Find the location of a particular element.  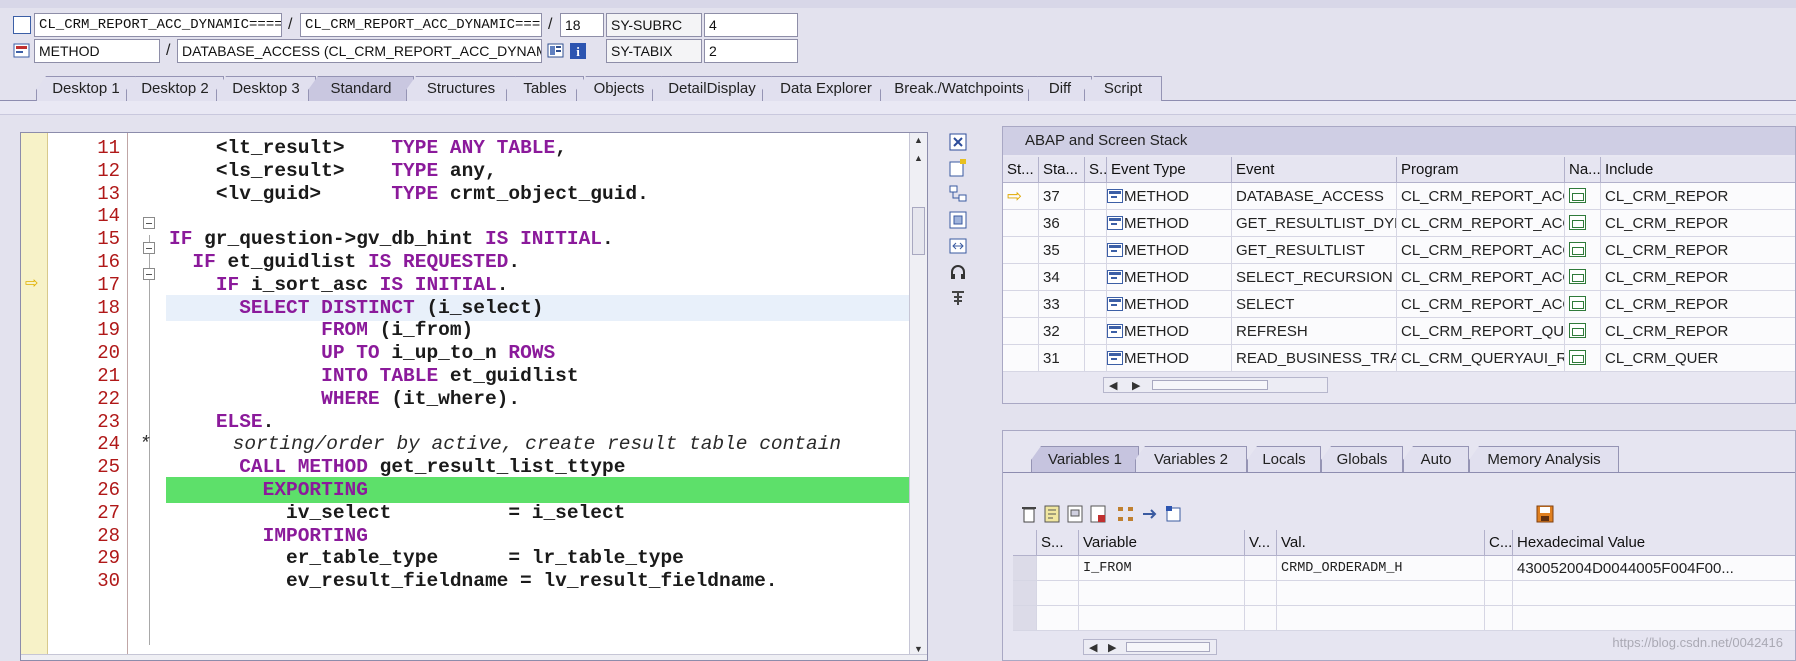

close-icon is located at coordinates (958, 142).